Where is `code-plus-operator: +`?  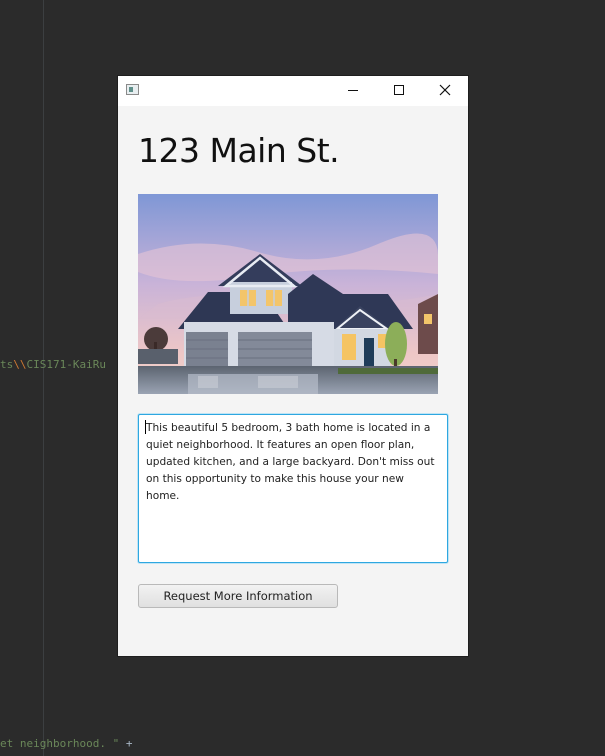 code-plus-operator: + is located at coordinates (129, 743).